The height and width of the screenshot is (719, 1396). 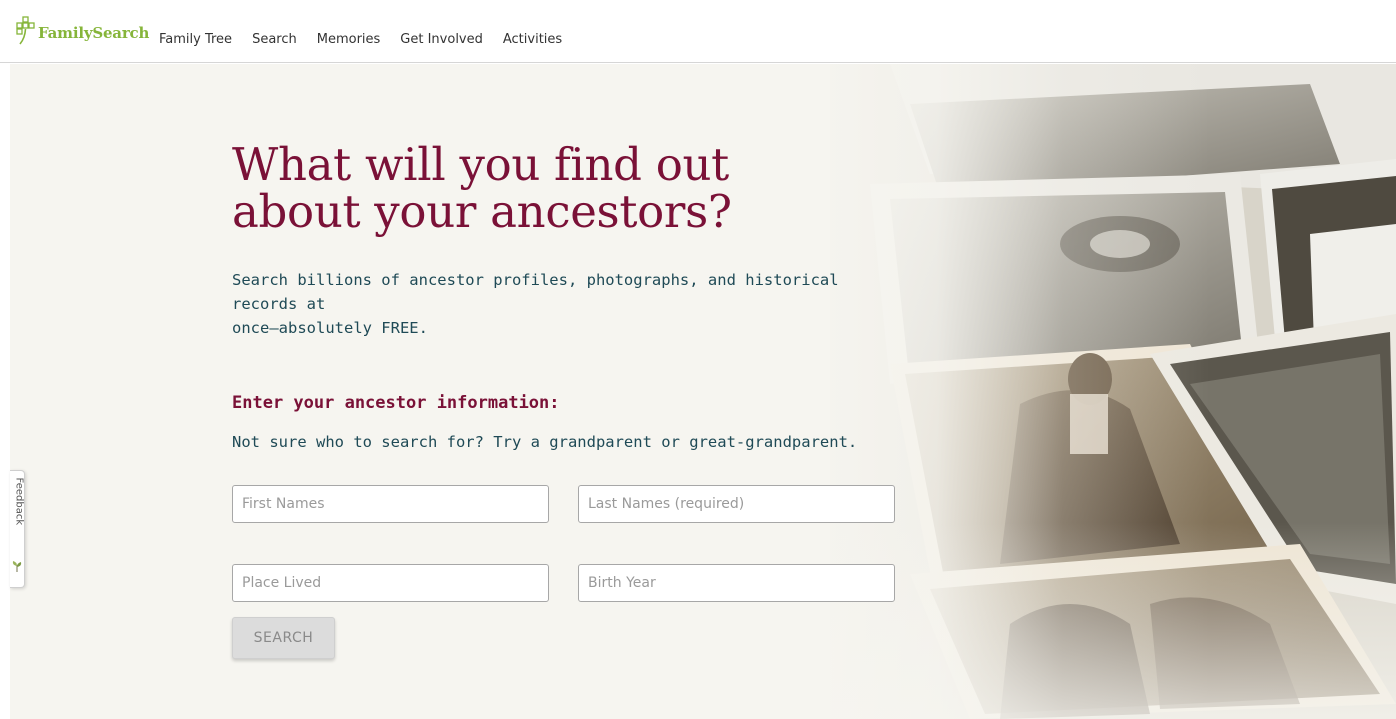 I want to click on brand-name: FamilySearch, so click(x=94, y=33).